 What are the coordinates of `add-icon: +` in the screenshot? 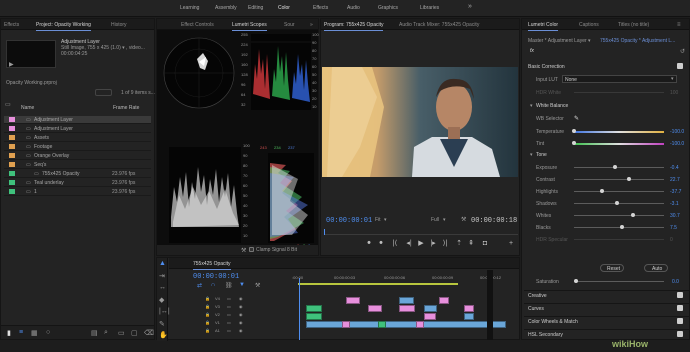 It's located at (511, 243).